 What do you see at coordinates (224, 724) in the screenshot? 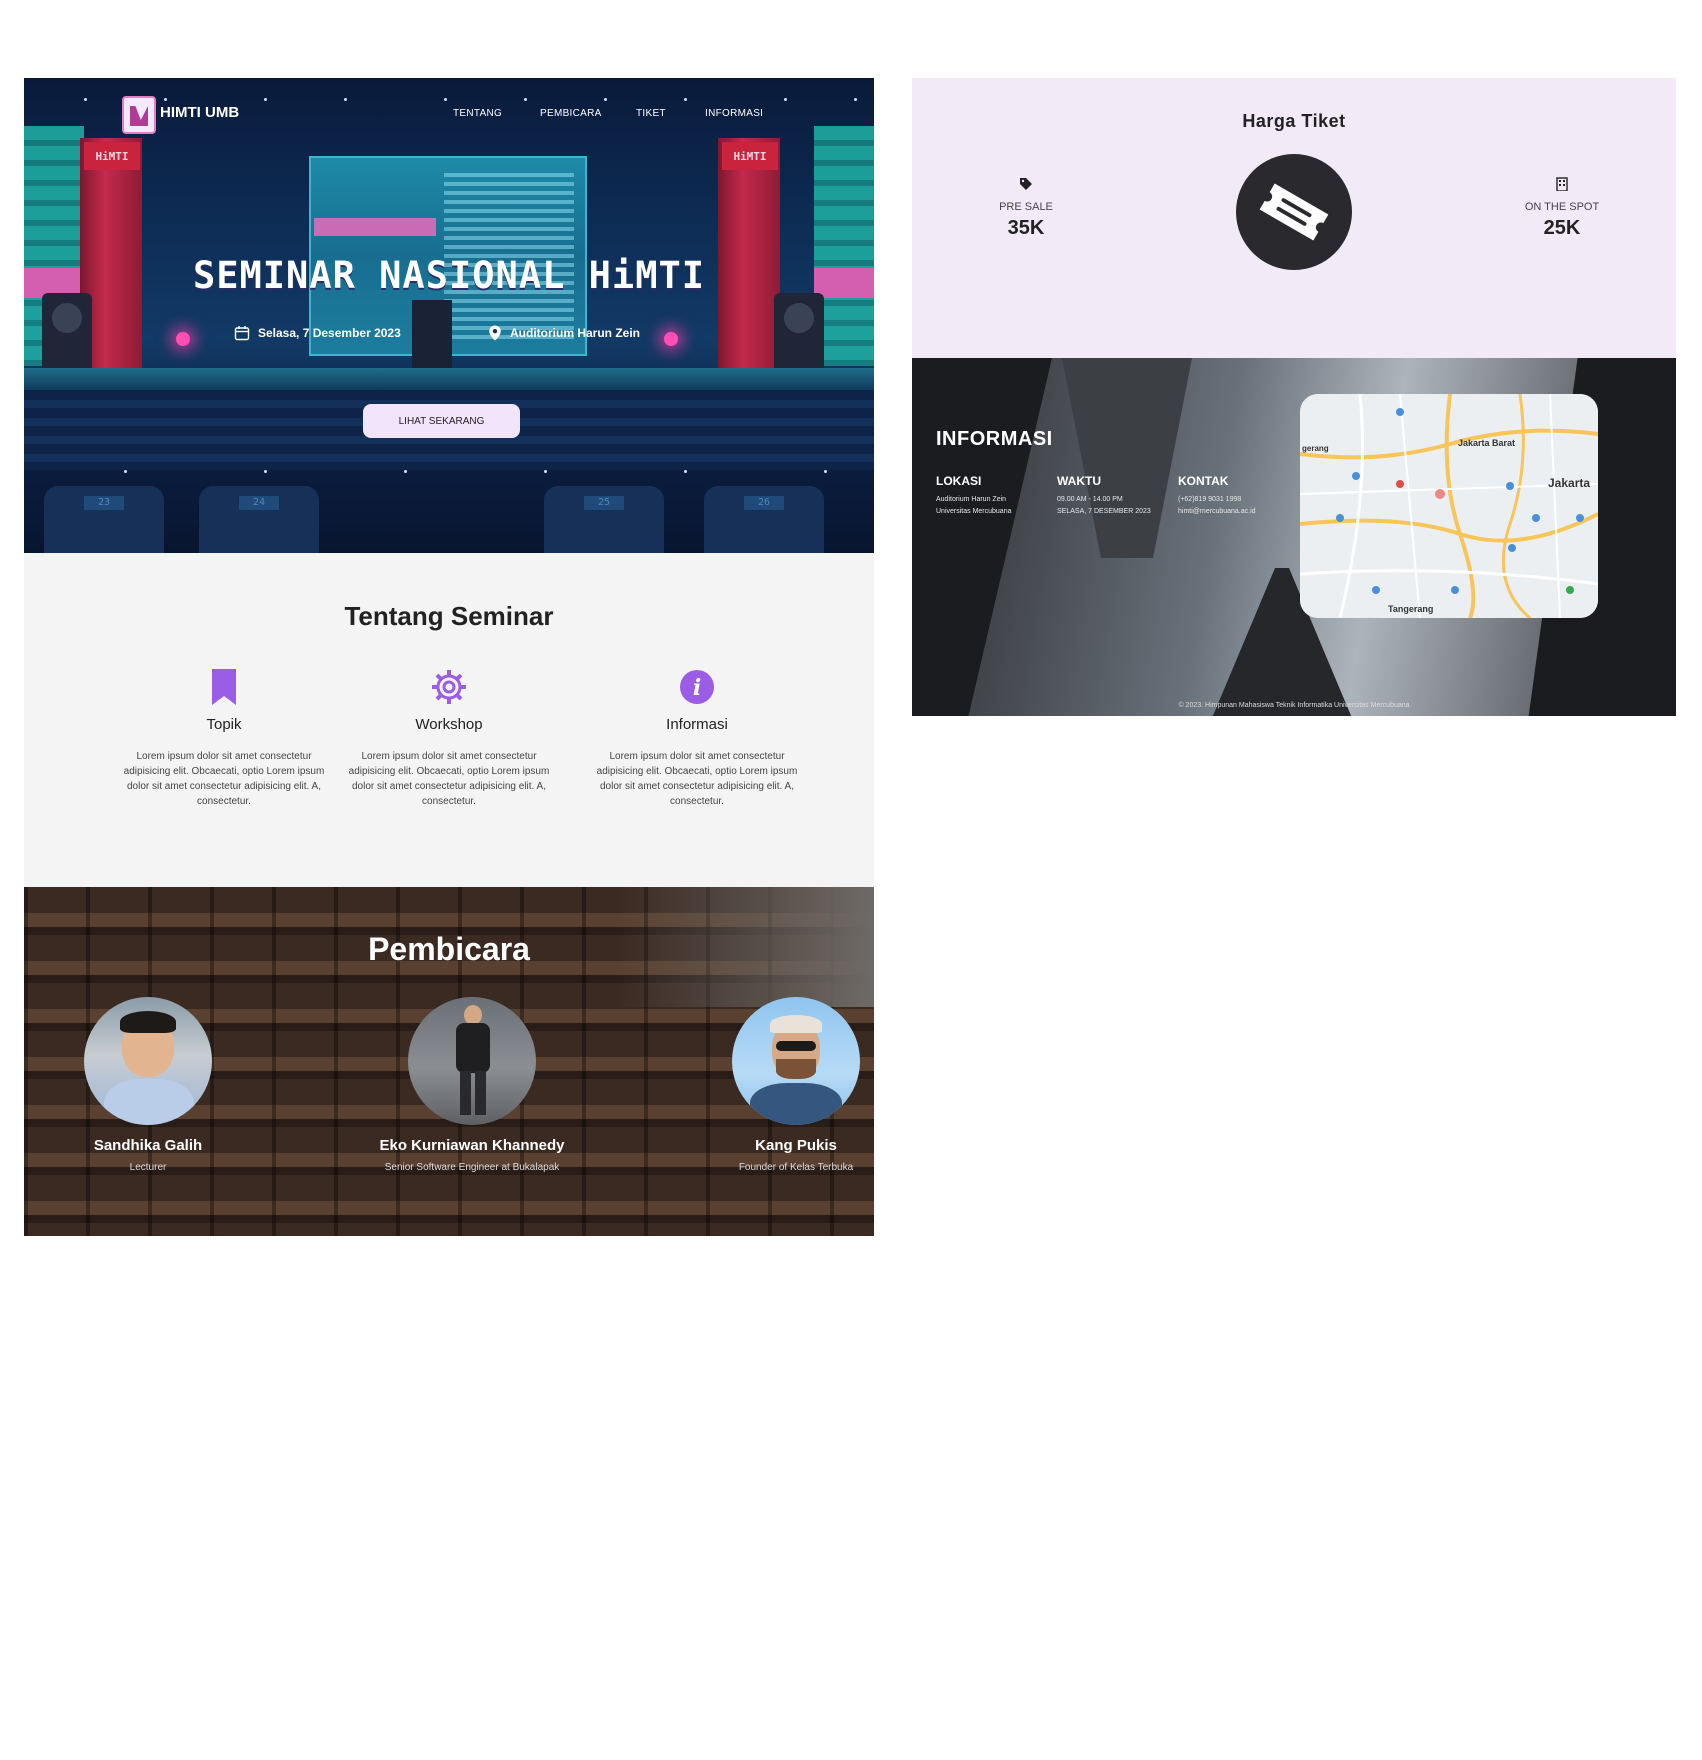
I see `feature-title: Topik` at bounding box center [224, 724].